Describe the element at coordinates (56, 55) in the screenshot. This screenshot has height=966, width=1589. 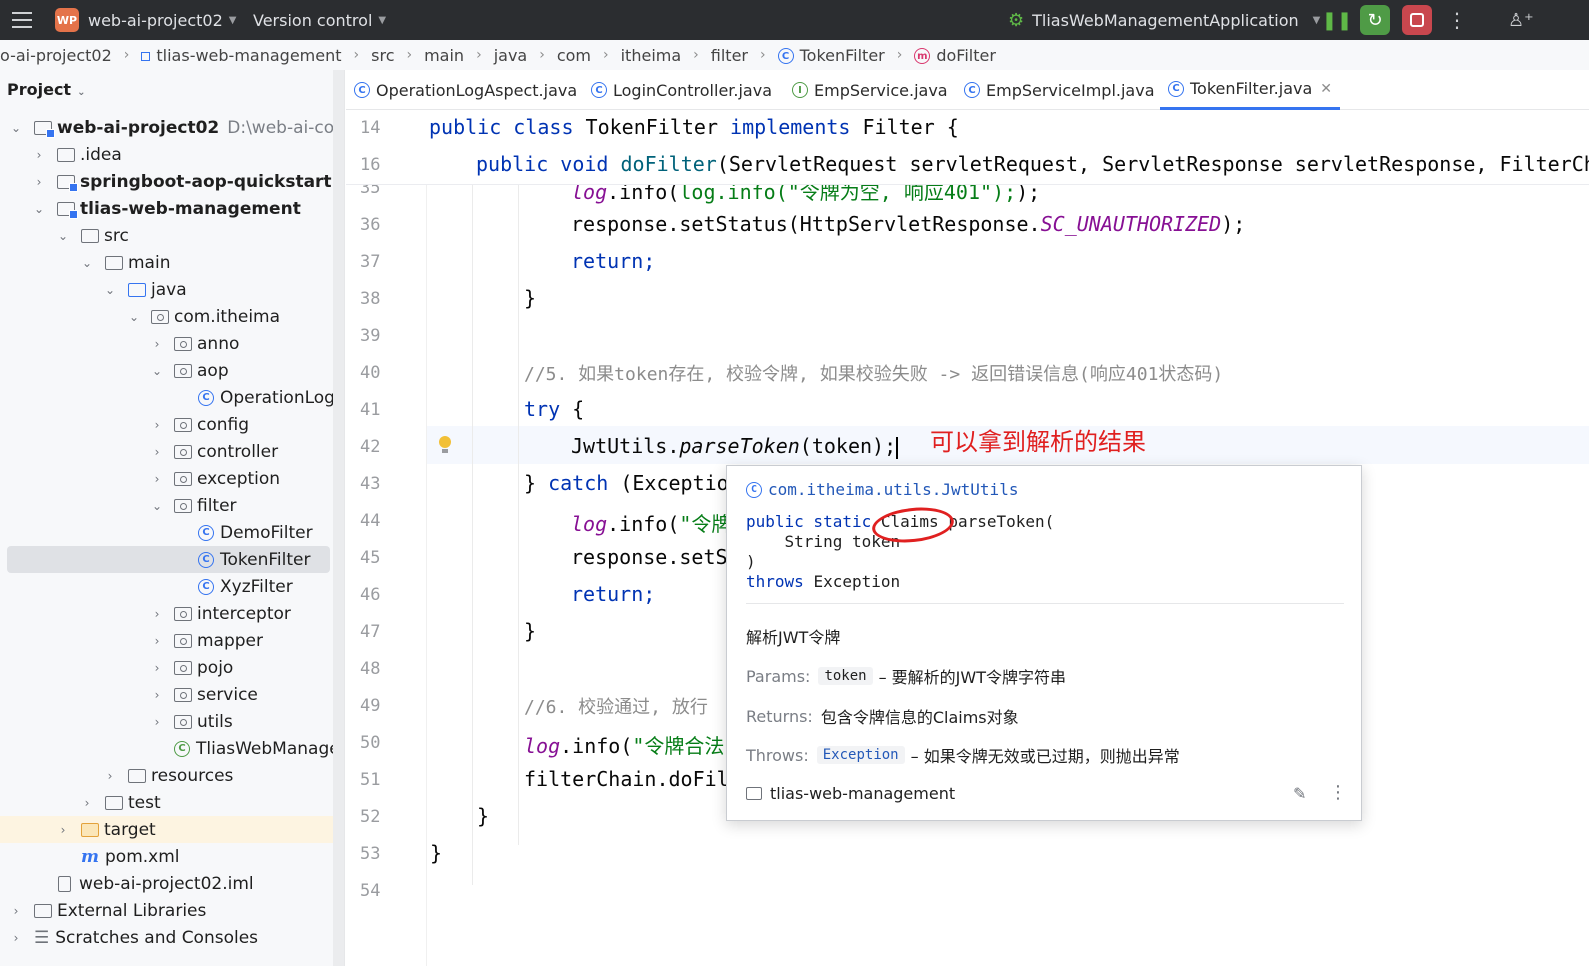
I see `breadcrumb-item: o-ai-project02` at that location.